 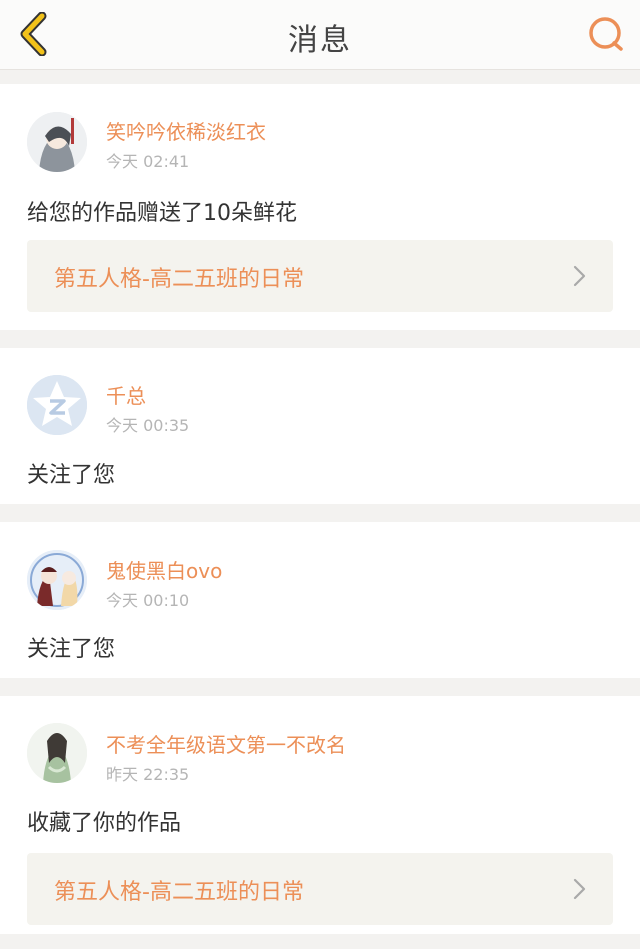 What do you see at coordinates (320, 40) in the screenshot?
I see `page-title: 消息` at bounding box center [320, 40].